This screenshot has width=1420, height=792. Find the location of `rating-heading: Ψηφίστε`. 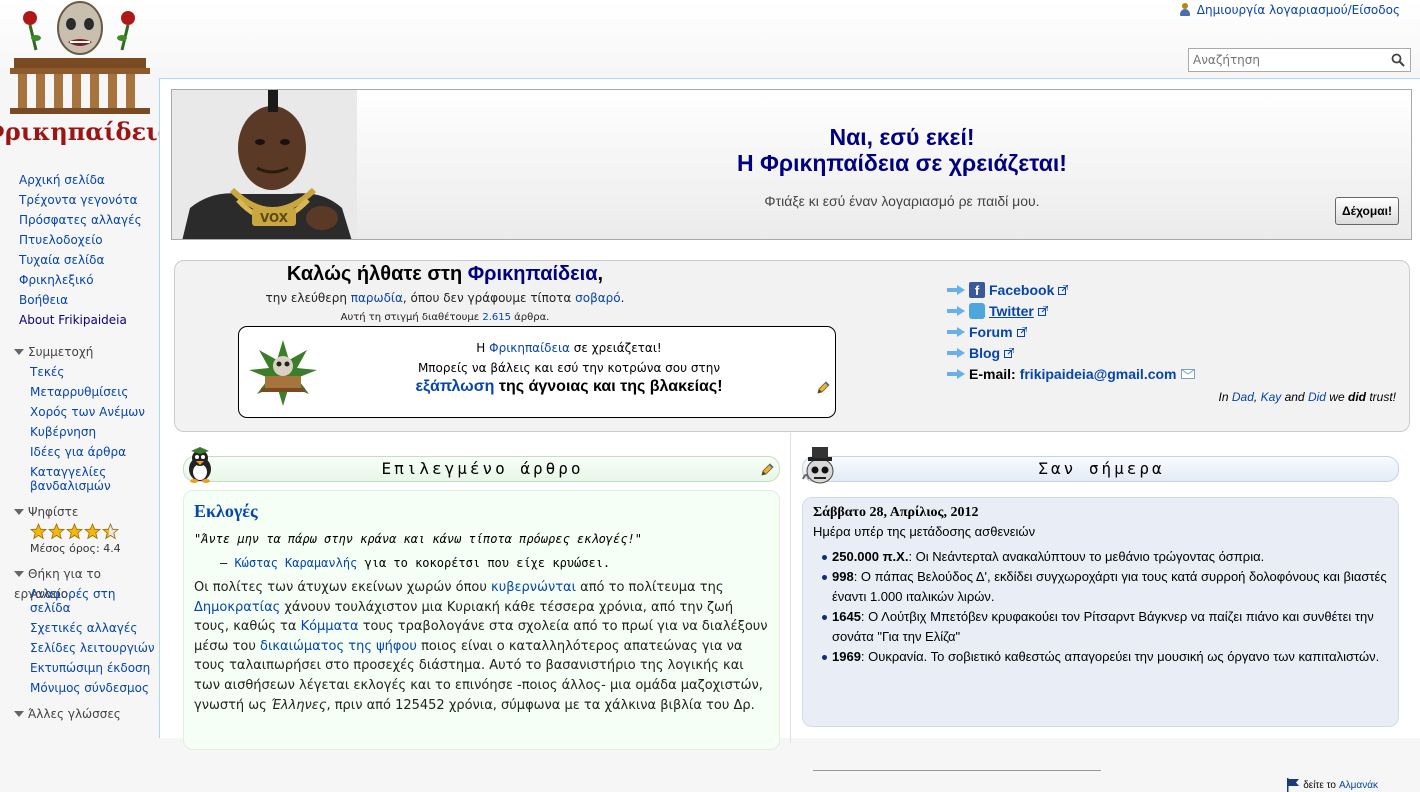

rating-heading: Ψηφίστε is located at coordinates (79, 512).